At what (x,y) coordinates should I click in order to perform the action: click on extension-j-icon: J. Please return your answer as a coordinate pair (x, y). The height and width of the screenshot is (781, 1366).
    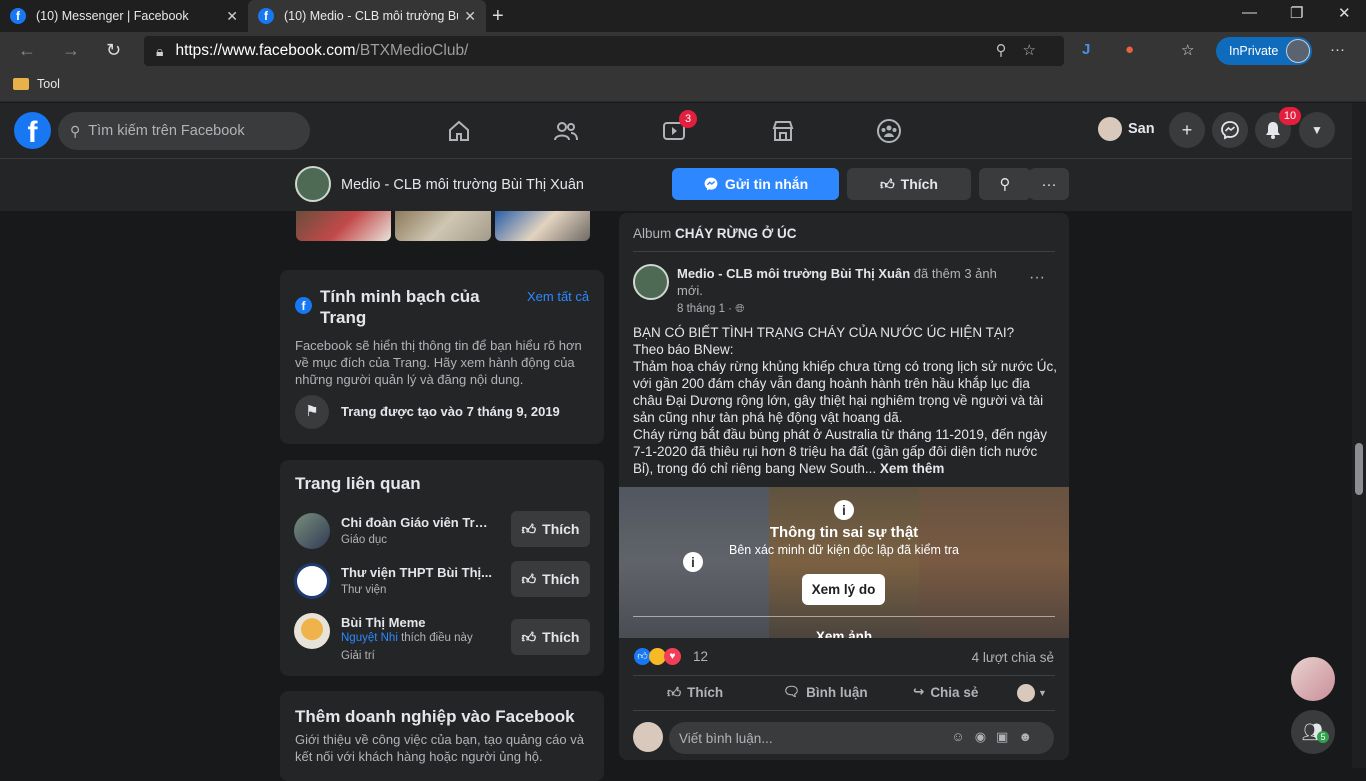
    Looking at the image, I should click on (1086, 49).